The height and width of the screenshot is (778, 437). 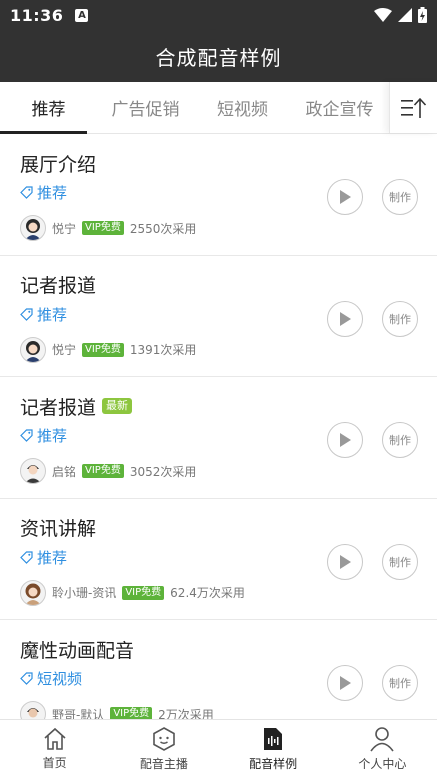 What do you see at coordinates (145, 107) in the screenshot?
I see `tab-ad-promo: 广告促销` at bounding box center [145, 107].